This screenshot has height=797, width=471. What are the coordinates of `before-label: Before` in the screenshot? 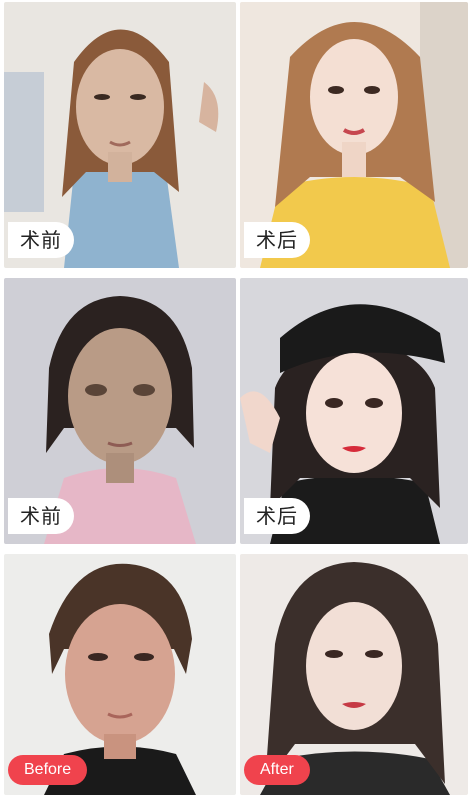 It's located at (48, 770).